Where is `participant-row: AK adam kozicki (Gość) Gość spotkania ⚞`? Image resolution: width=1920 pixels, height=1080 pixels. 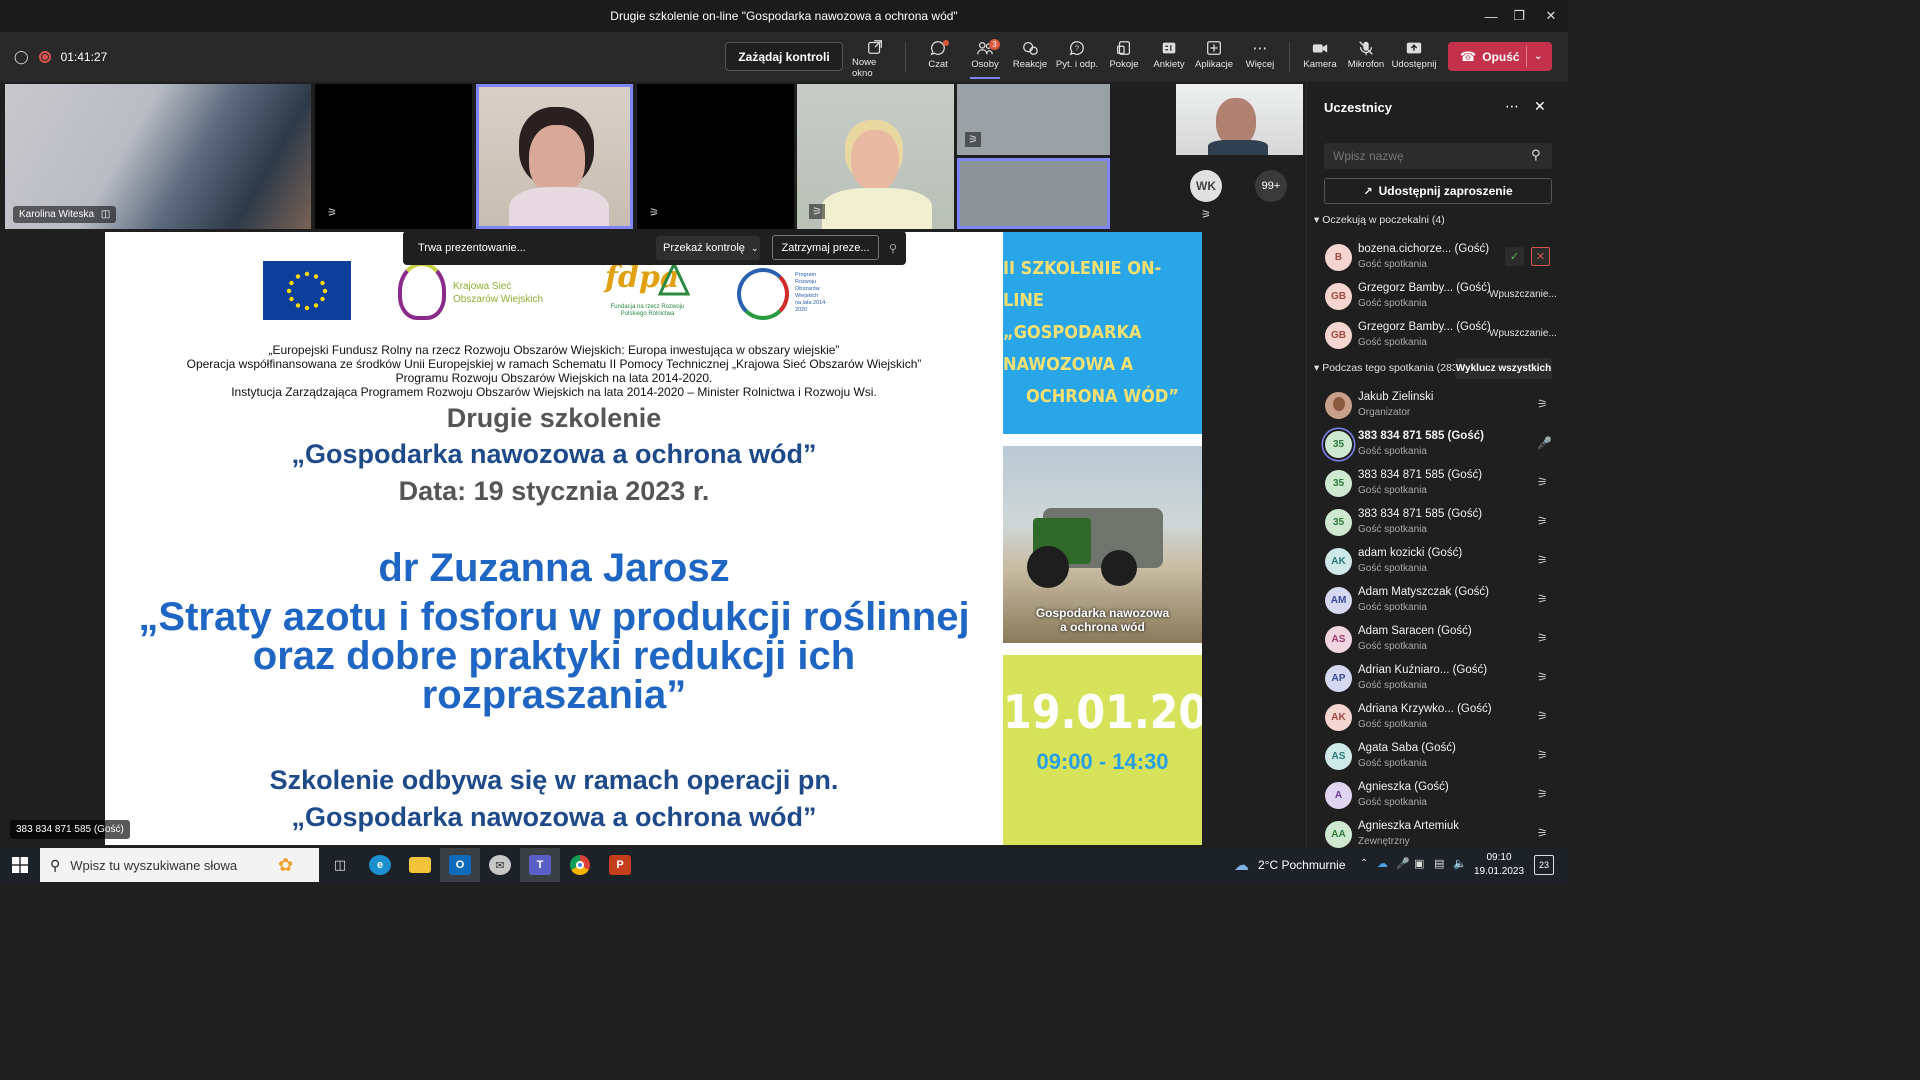 participant-row: AK adam kozicki (Gość) Gość spotkania ⚞ is located at coordinates (1438, 564).